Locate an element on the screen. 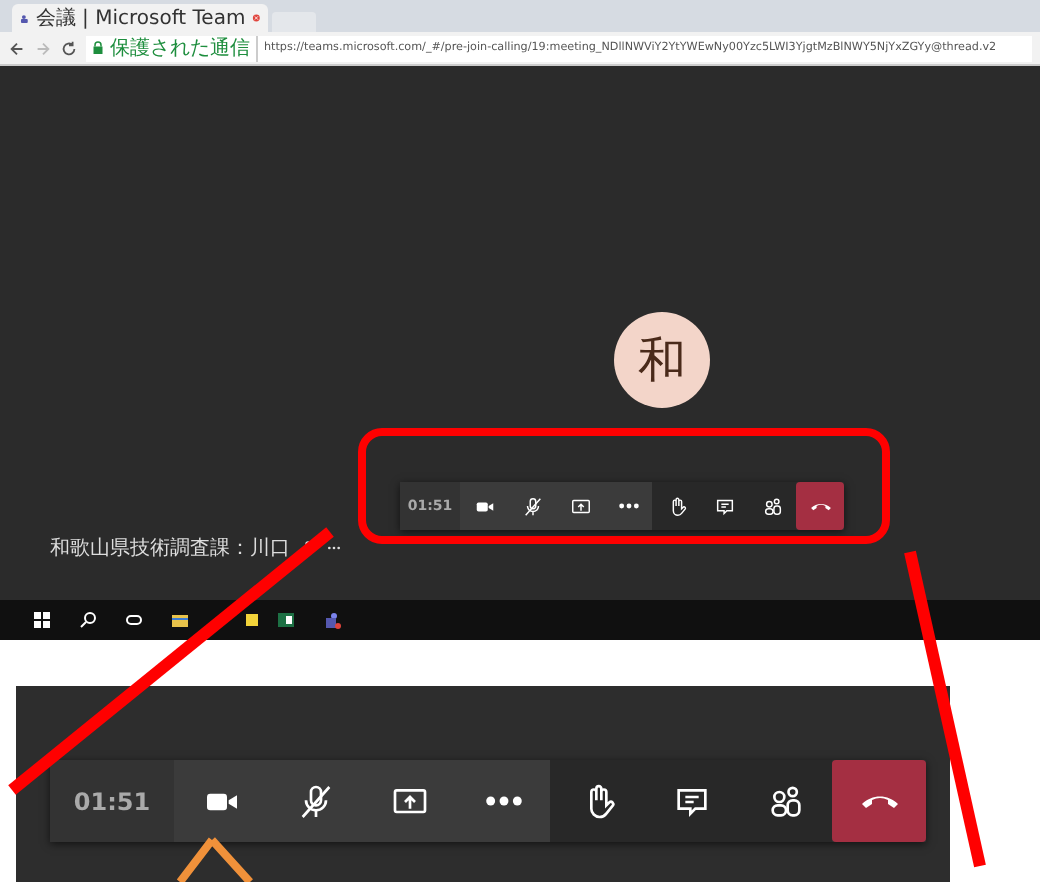 The image size is (1040, 882). back-icon is located at coordinates (17, 48).